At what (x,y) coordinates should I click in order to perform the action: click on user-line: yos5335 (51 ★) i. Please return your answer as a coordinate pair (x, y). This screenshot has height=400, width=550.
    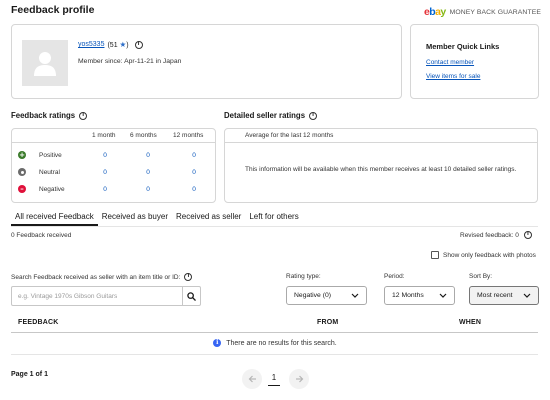
    Looking at the image, I should click on (110, 44).